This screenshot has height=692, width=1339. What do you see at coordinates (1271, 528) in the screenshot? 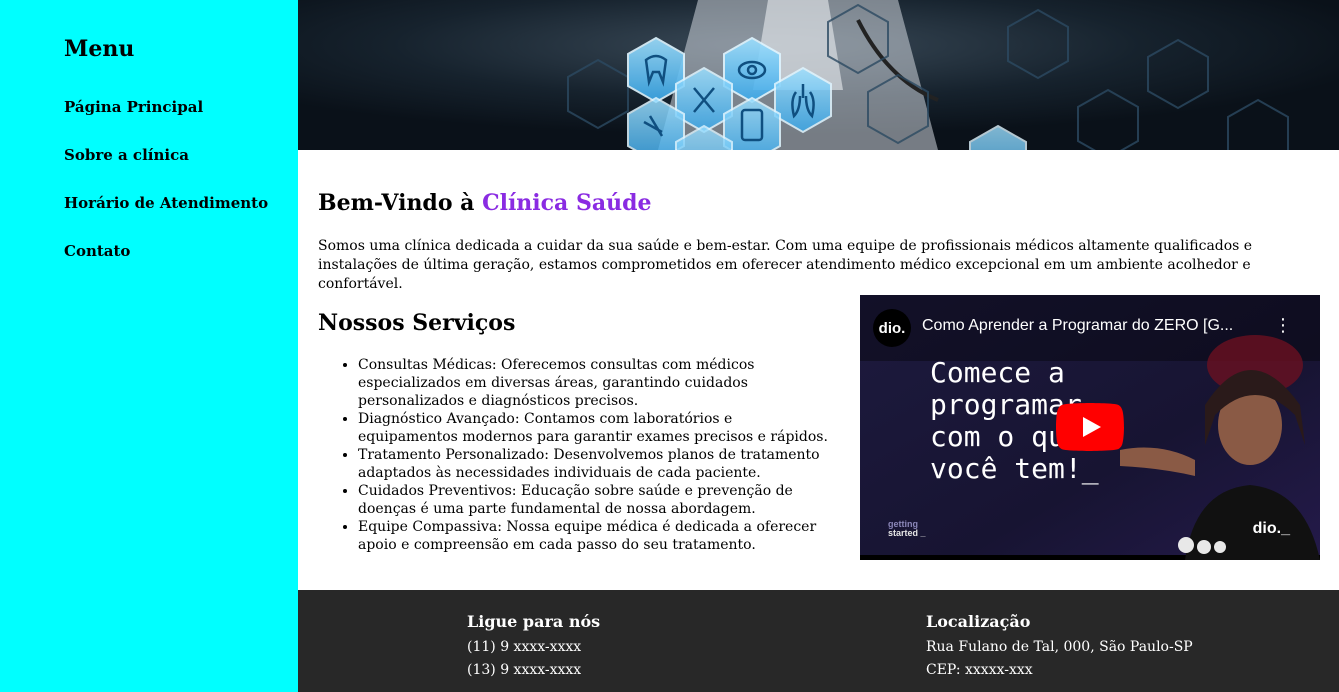
I see `video-brand-logo: dio._` at bounding box center [1271, 528].